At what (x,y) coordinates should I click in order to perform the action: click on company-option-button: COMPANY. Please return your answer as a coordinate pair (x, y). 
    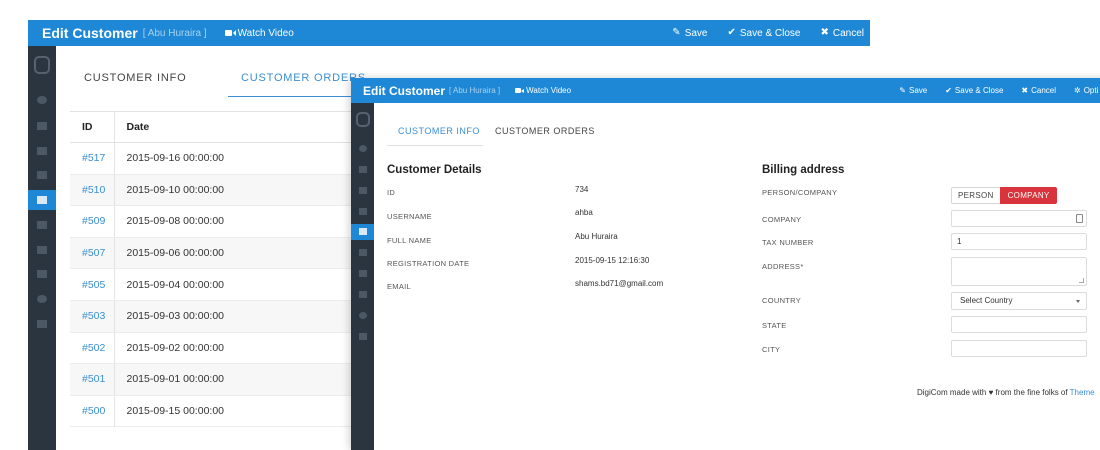
    Looking at the image, I should click on (1028, 195).